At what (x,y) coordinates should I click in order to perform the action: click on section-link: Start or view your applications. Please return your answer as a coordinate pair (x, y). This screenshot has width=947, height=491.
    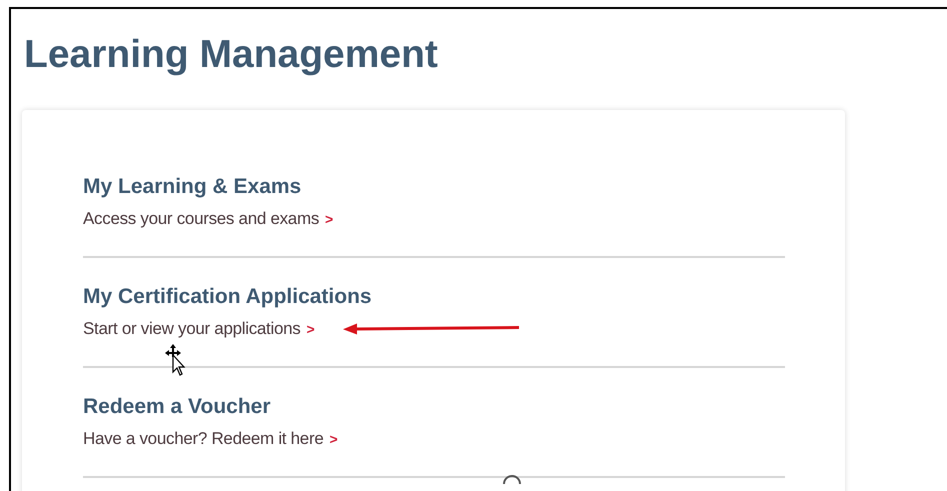
    Looking at the image, I should click on (191, 329).